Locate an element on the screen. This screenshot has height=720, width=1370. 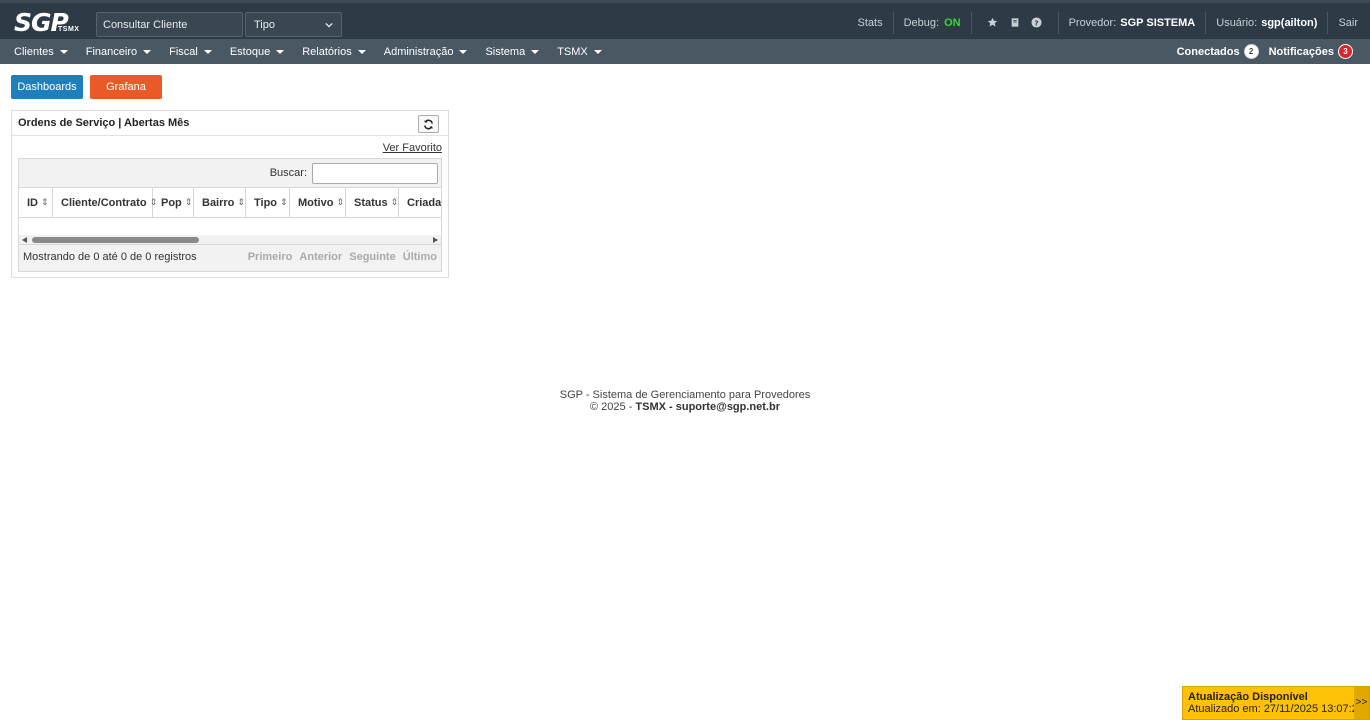
column-header: Cliente/Contrato ⇕ is located at coordinates (105, 202).